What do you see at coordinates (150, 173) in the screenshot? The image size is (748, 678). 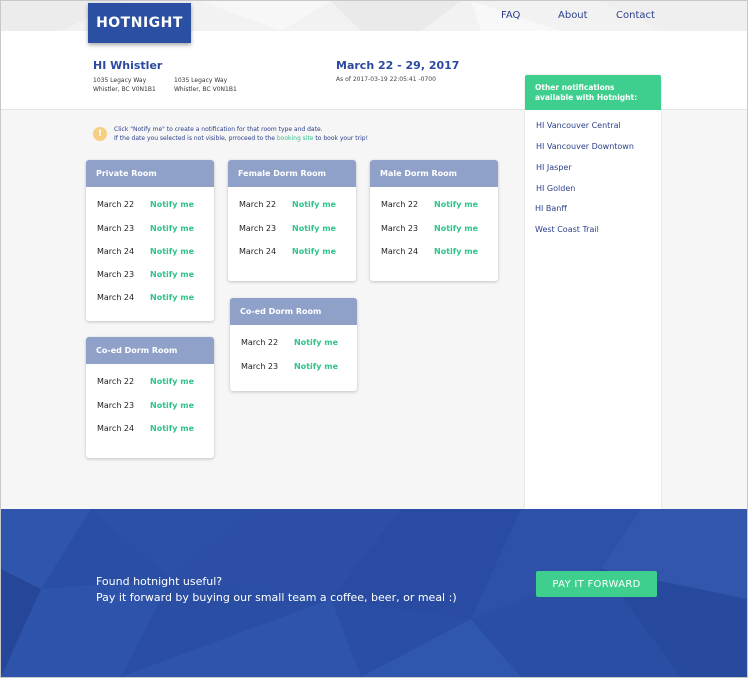 I see `room-card-title: Private Room` at bounding box center [150, 173].